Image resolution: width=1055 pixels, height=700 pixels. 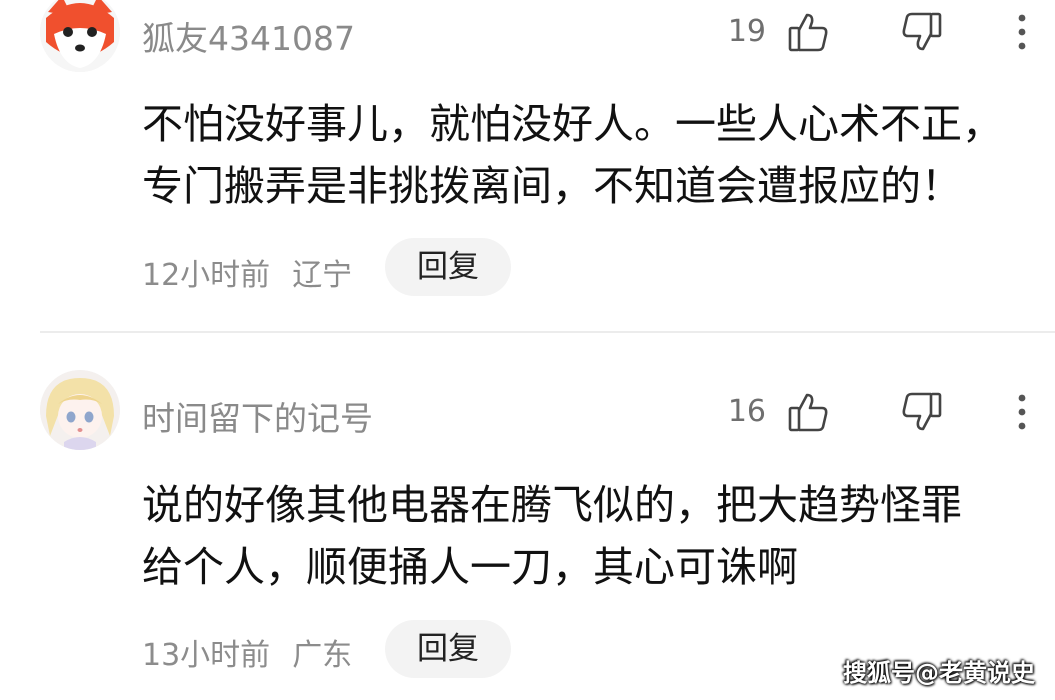 What do you see at coordinates (80, 410) in the screenshot?
I see `anime-girl-avatar-icon` at bounding box center [80, 410].